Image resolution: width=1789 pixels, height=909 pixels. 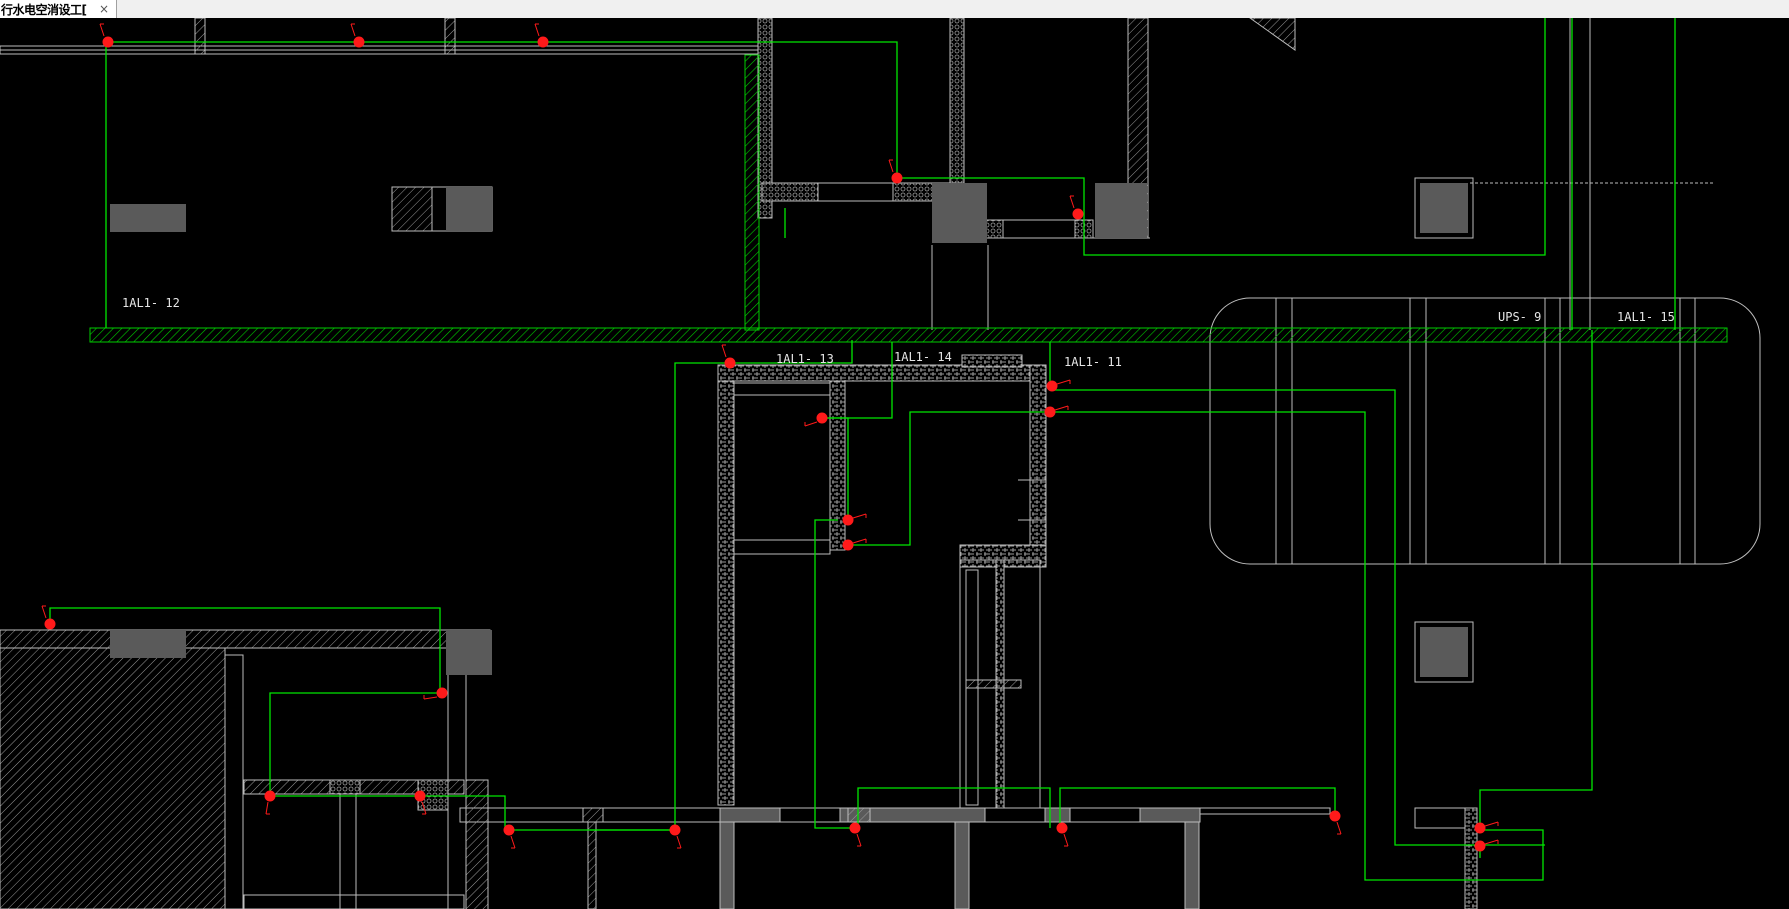 I want to click on circuit-label-12: 1AL1- 12, so click(x=151, y=303).